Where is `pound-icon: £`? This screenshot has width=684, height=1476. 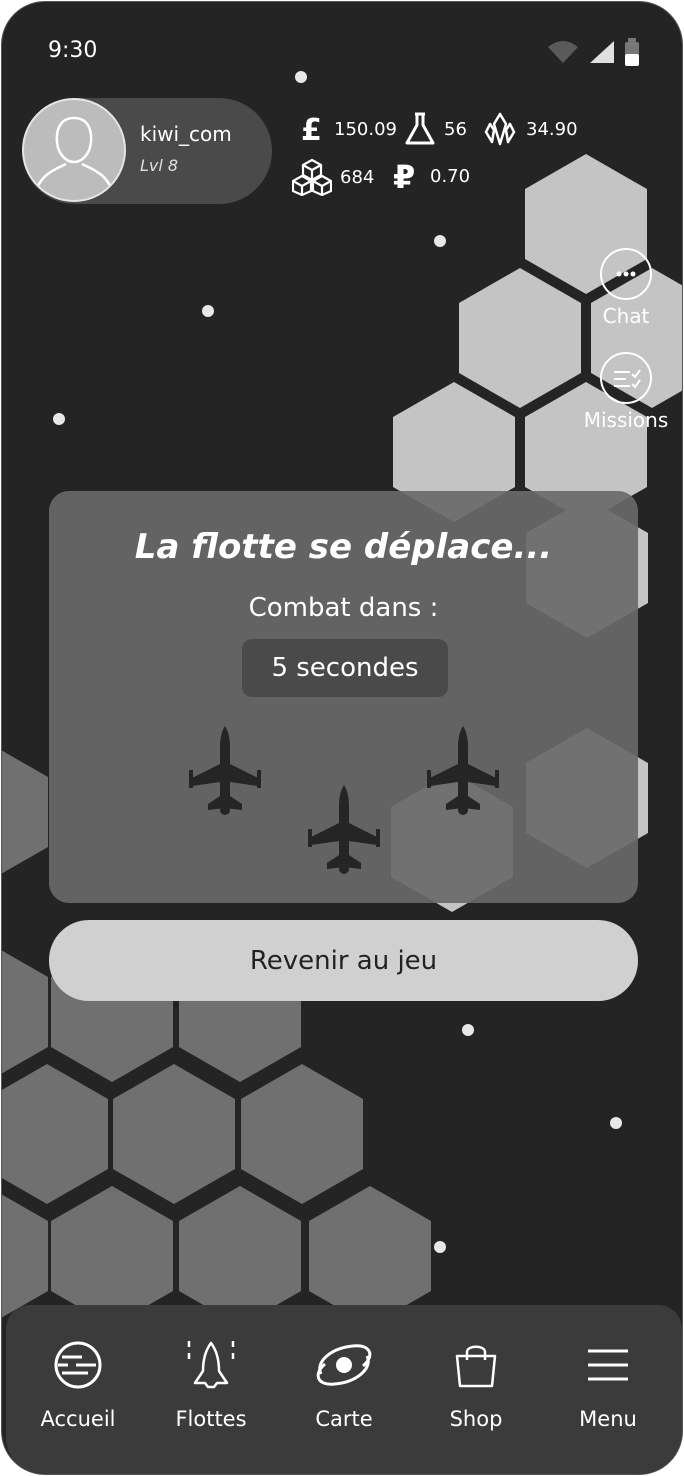
pound-icon: £ is located at coordinates (311, 129).